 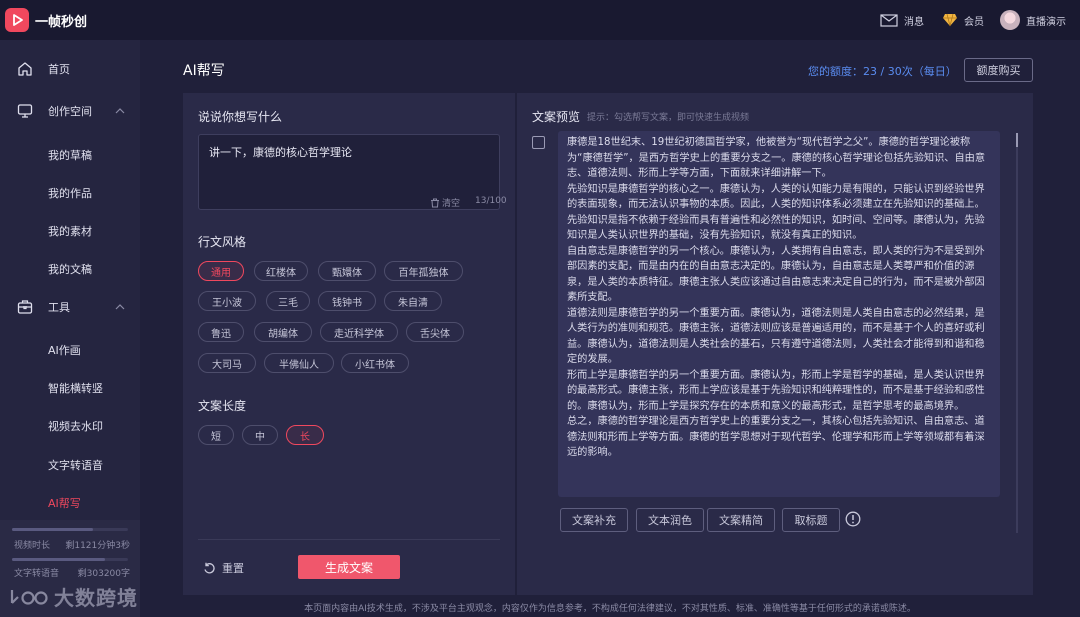 I want to click on app-logo: 一帧秒创, so click(x=46, y=20).